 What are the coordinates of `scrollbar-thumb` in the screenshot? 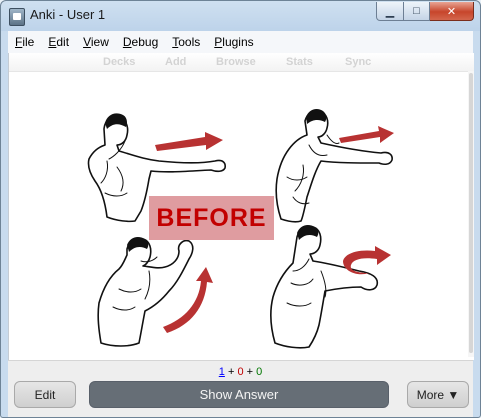 It's located at (471, 213).